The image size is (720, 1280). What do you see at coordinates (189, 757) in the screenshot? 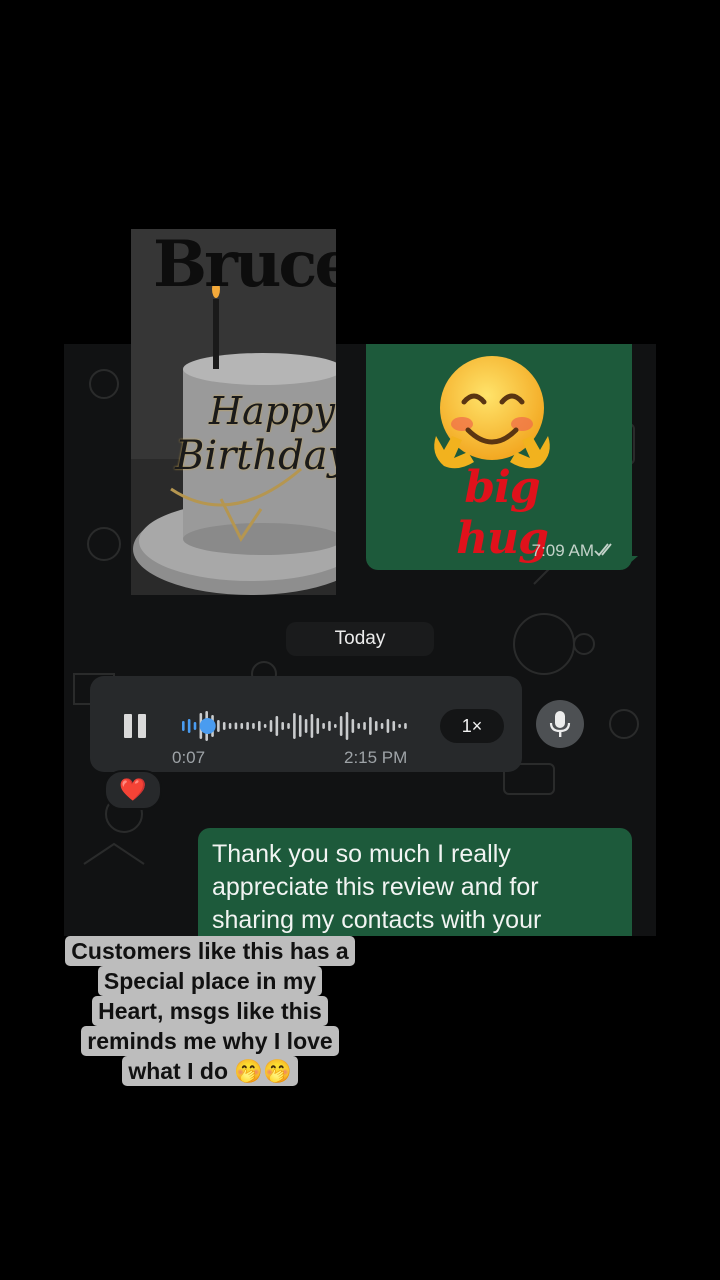
I see `voice-duration: 0:07` at bounding box center [189, 757].